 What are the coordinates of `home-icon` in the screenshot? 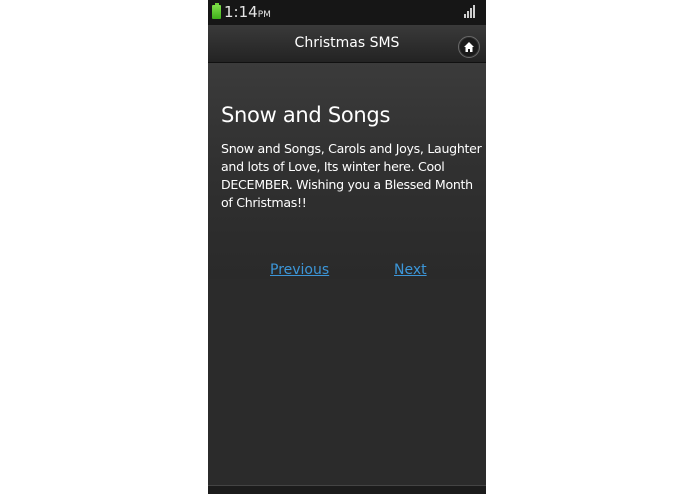 It's located at (469, 47).